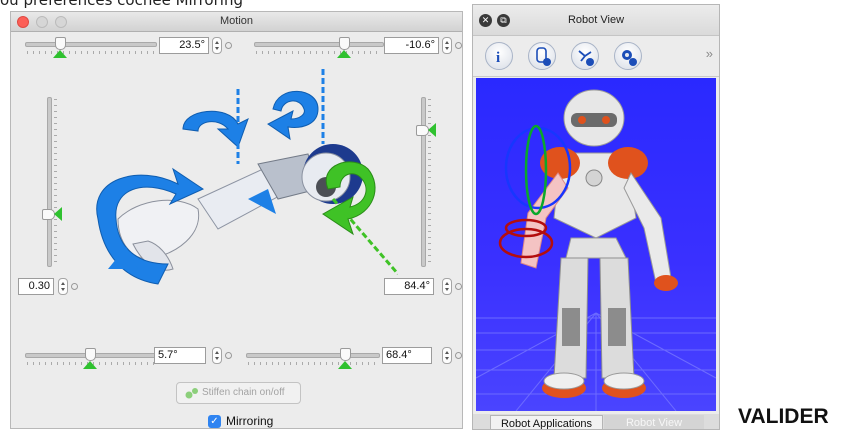 This screenshot has height=431, width=854. I want to click on top-left-reset-icon, so click(228, 45).